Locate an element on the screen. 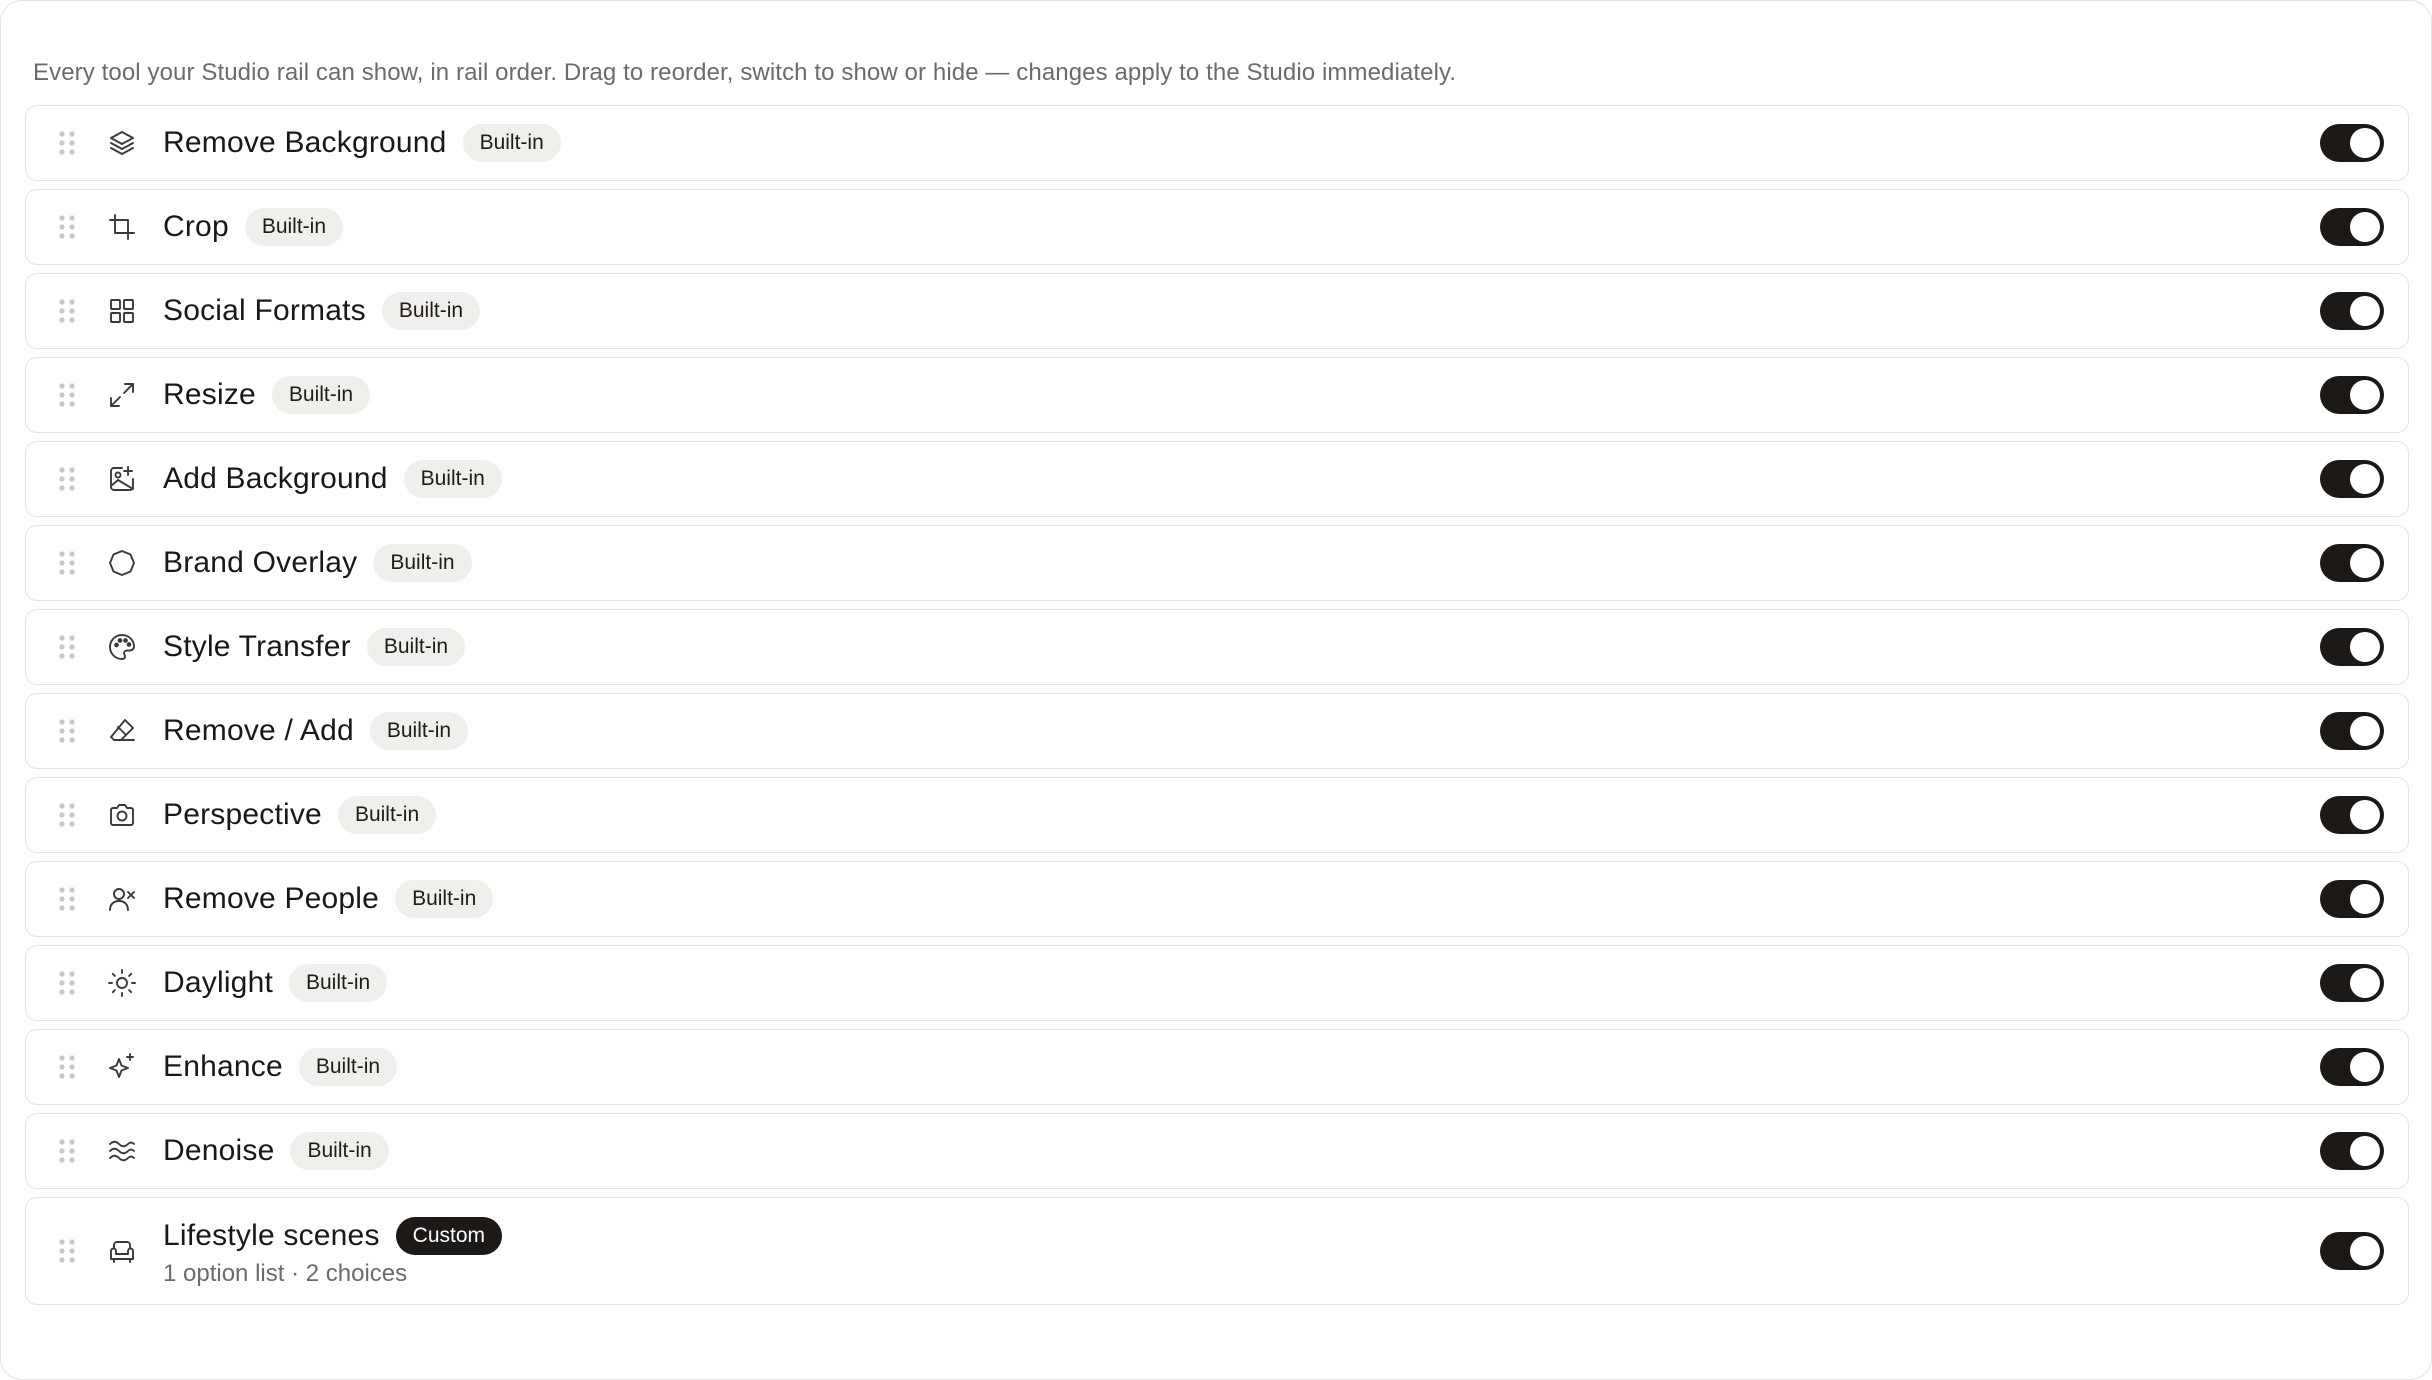 Image resolution: width=2432 pixels, height=1380 pixels. tool-row: Denoise Built-in is located at coordinates (1217, 1151).